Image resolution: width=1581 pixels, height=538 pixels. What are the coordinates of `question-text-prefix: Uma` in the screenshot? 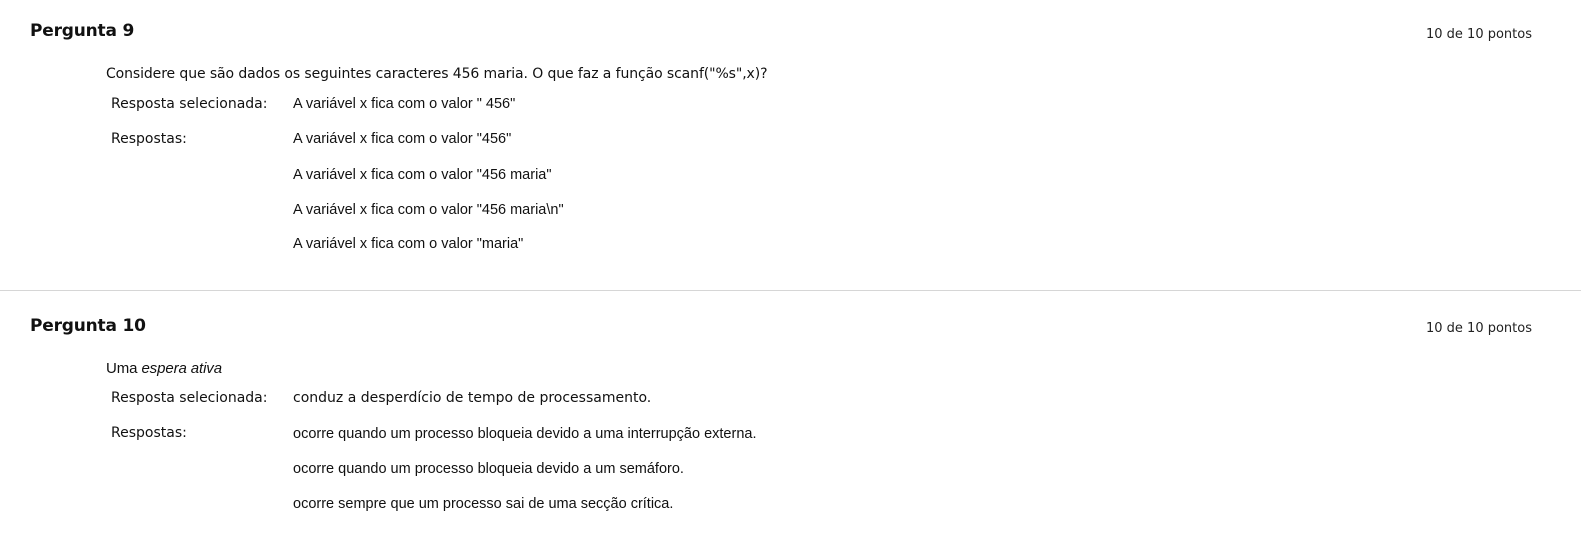 It's located at (124, 368).